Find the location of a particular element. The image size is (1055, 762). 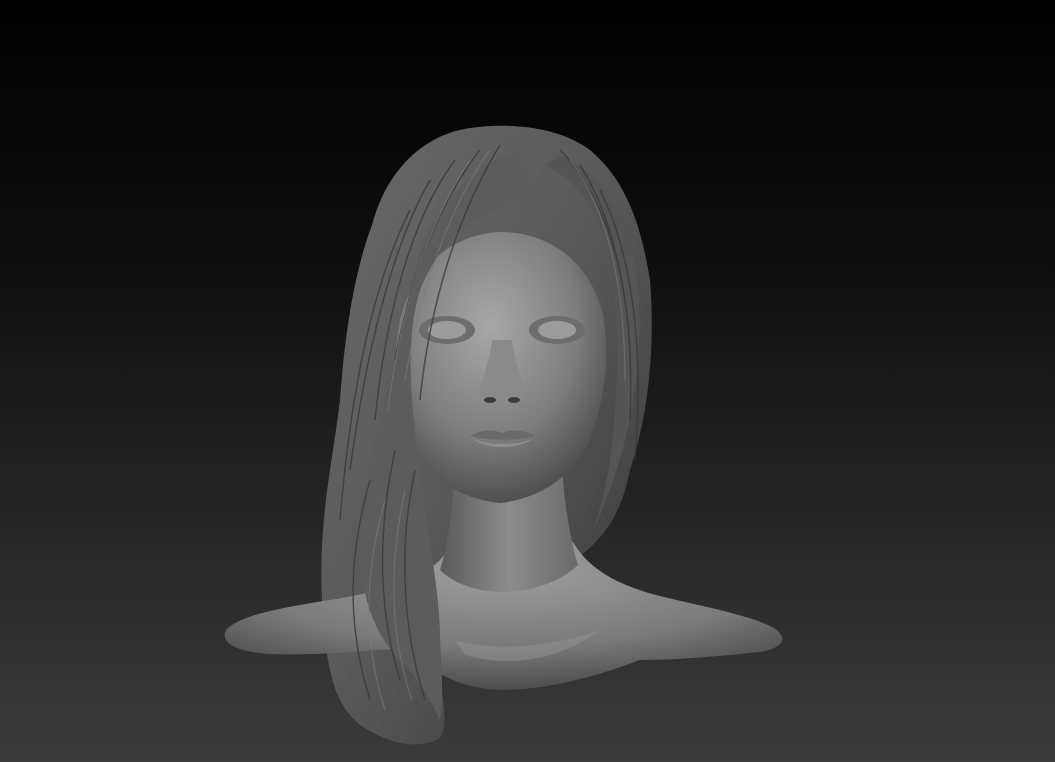

left-eyeball is located at coordinates (447, 330).